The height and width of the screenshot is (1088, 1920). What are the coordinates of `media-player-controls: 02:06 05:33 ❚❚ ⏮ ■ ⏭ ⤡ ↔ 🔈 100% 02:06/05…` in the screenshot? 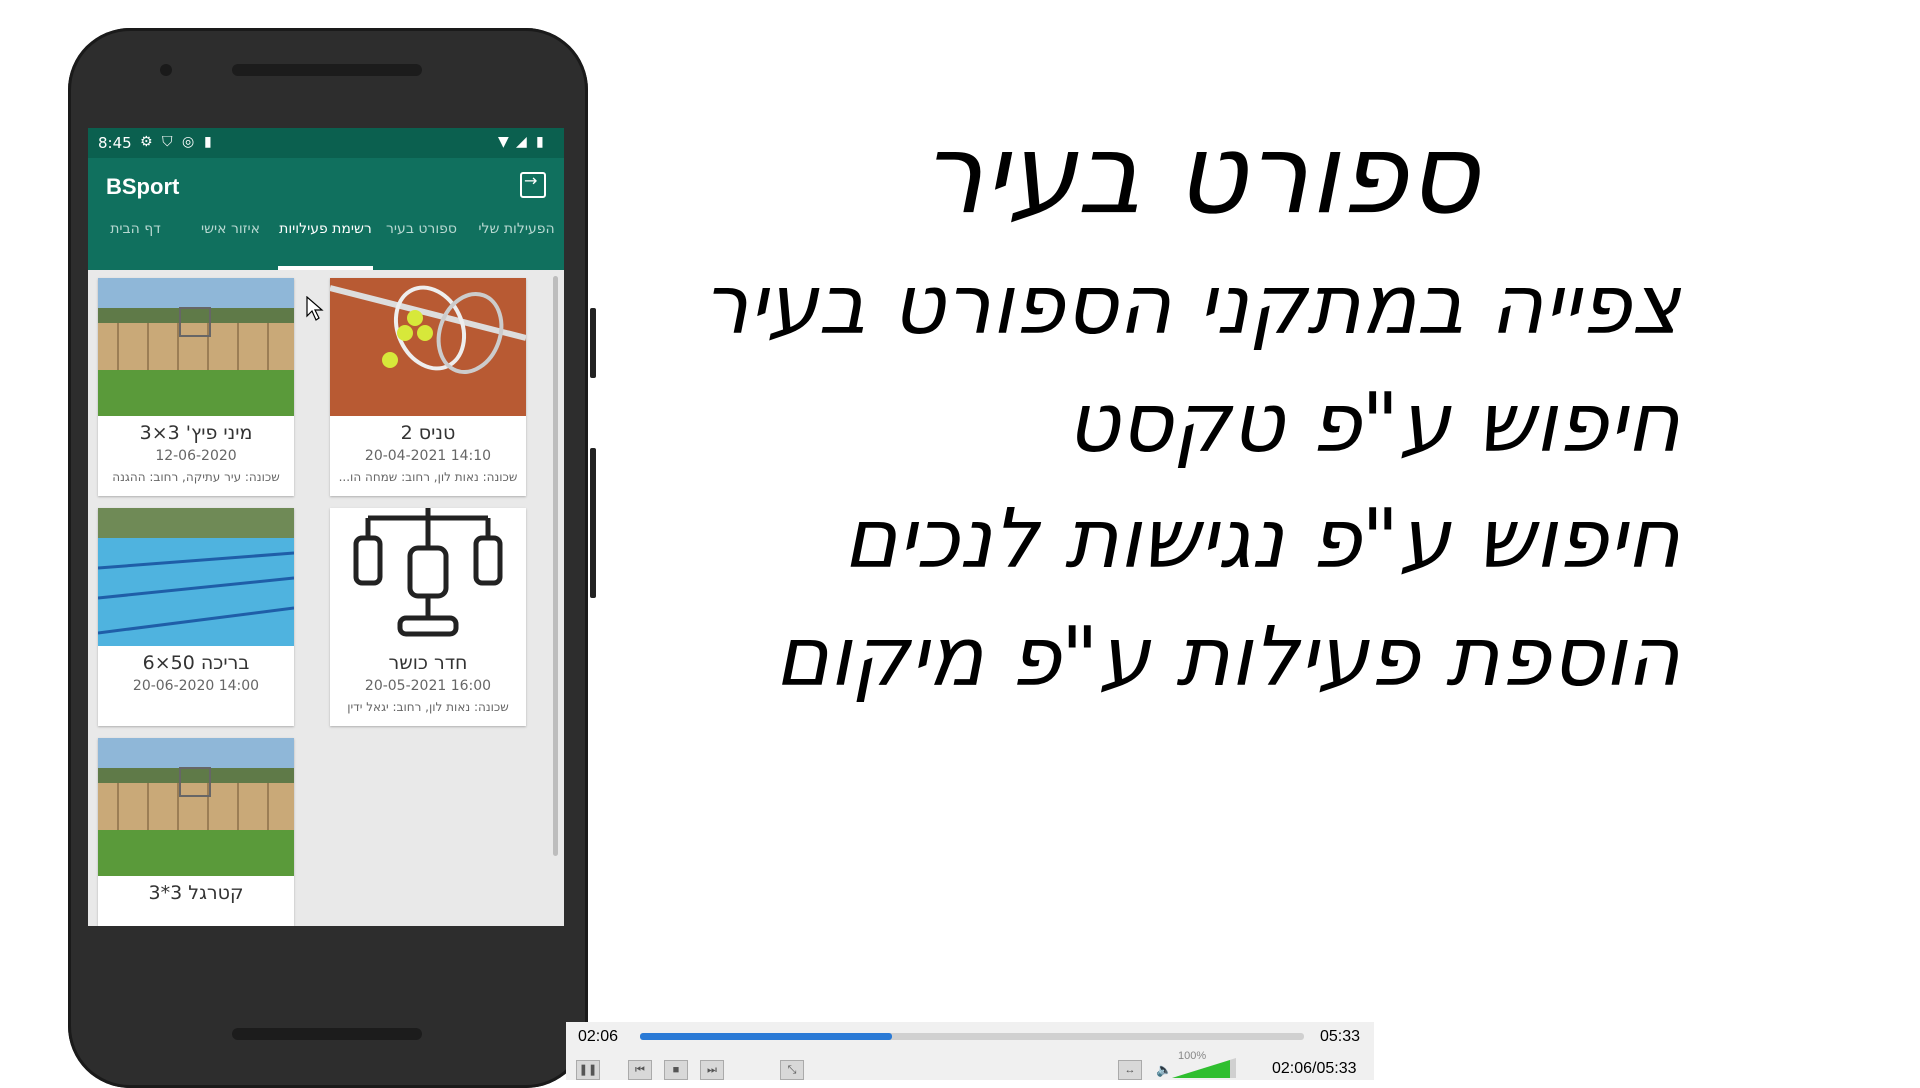 It's located at (970, 1051).